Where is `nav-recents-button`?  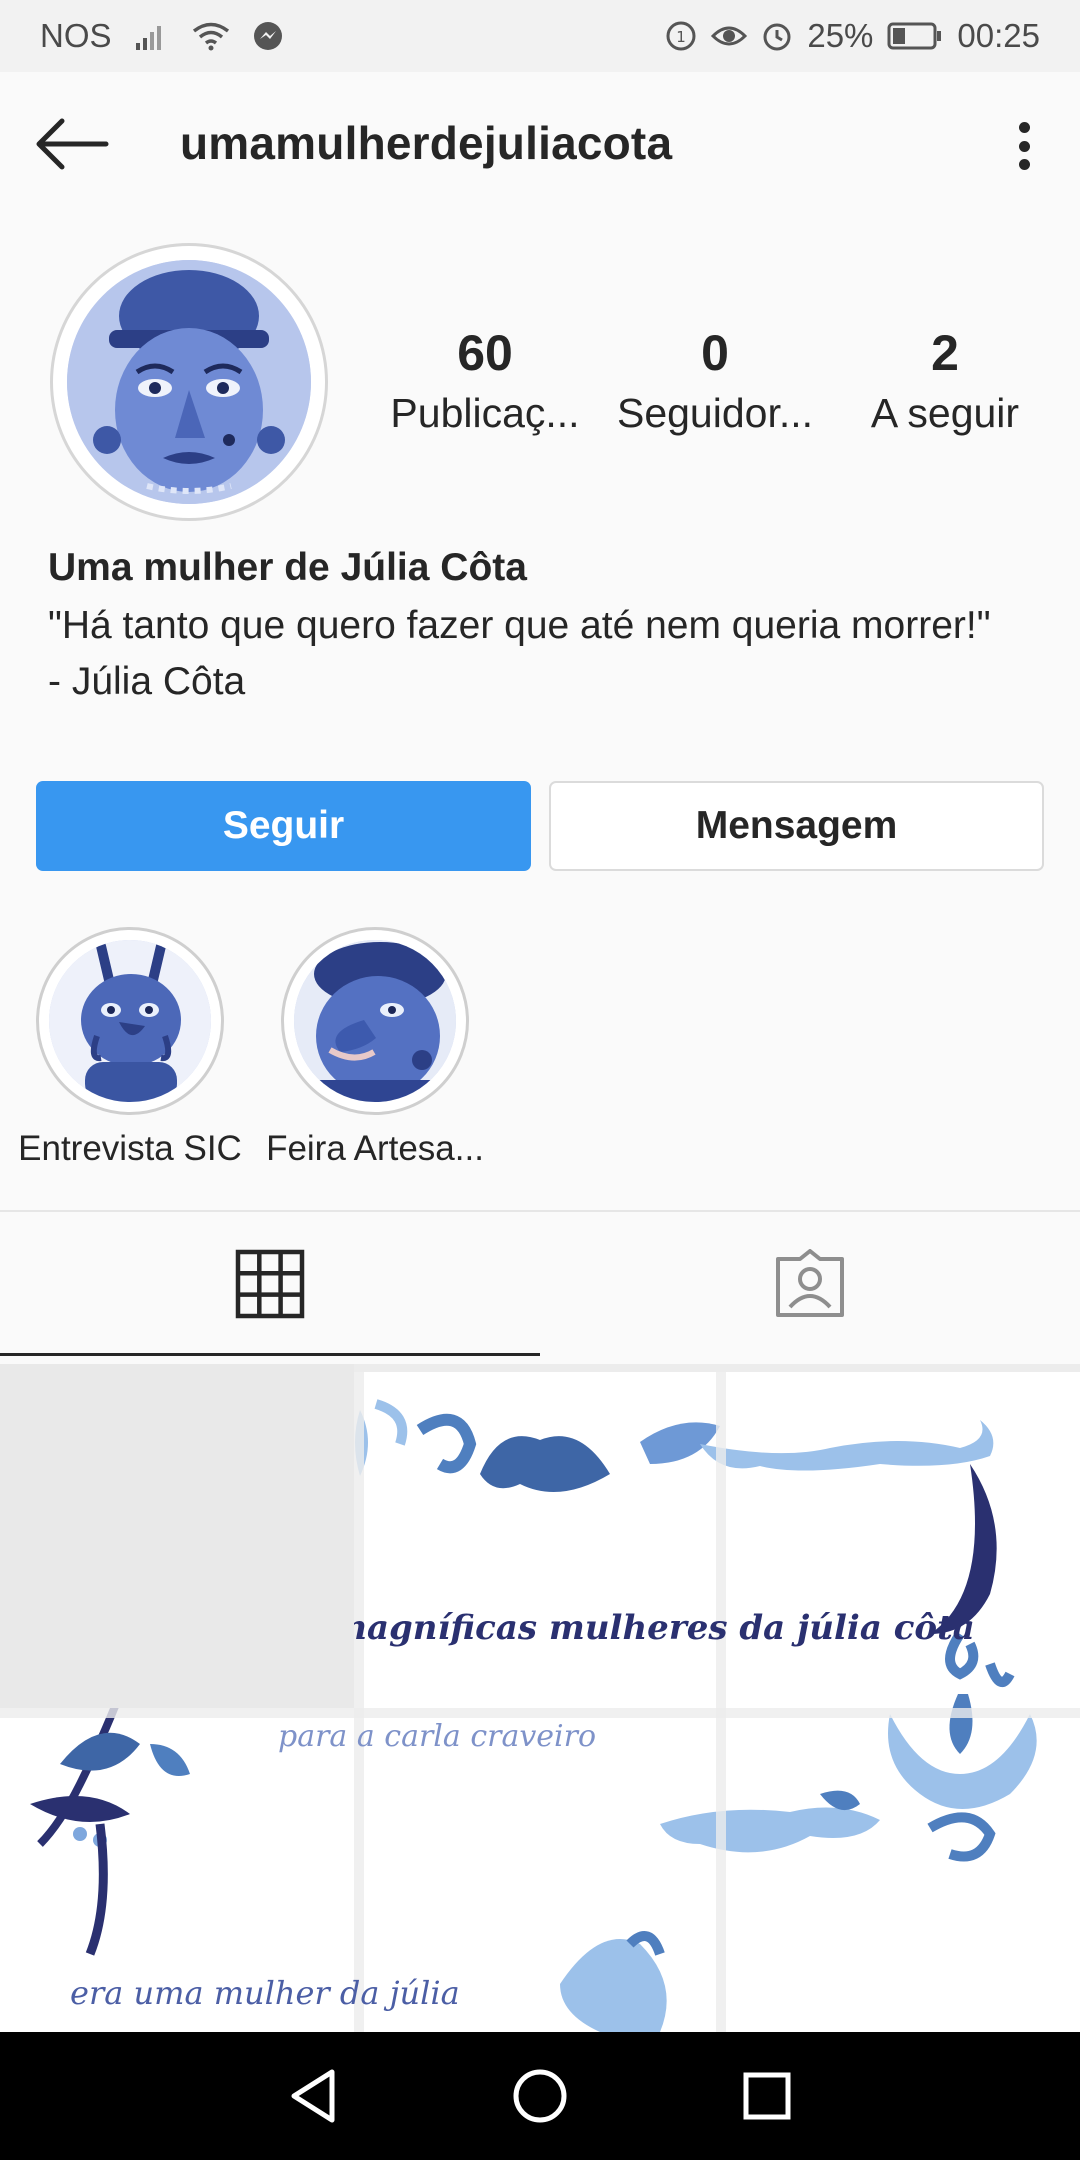 nav-recents-button is located at coordinates (767, 2096).